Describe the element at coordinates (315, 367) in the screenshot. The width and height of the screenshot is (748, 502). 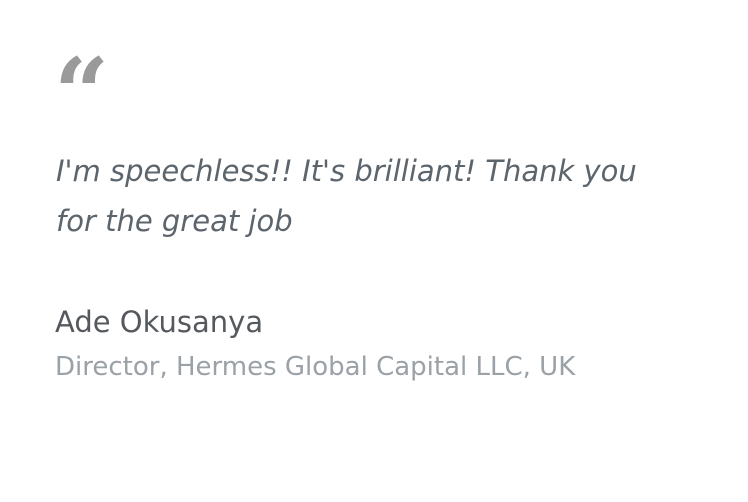
I see `author-title: Director, Hermes Global Capital LLC, UK` at that location.